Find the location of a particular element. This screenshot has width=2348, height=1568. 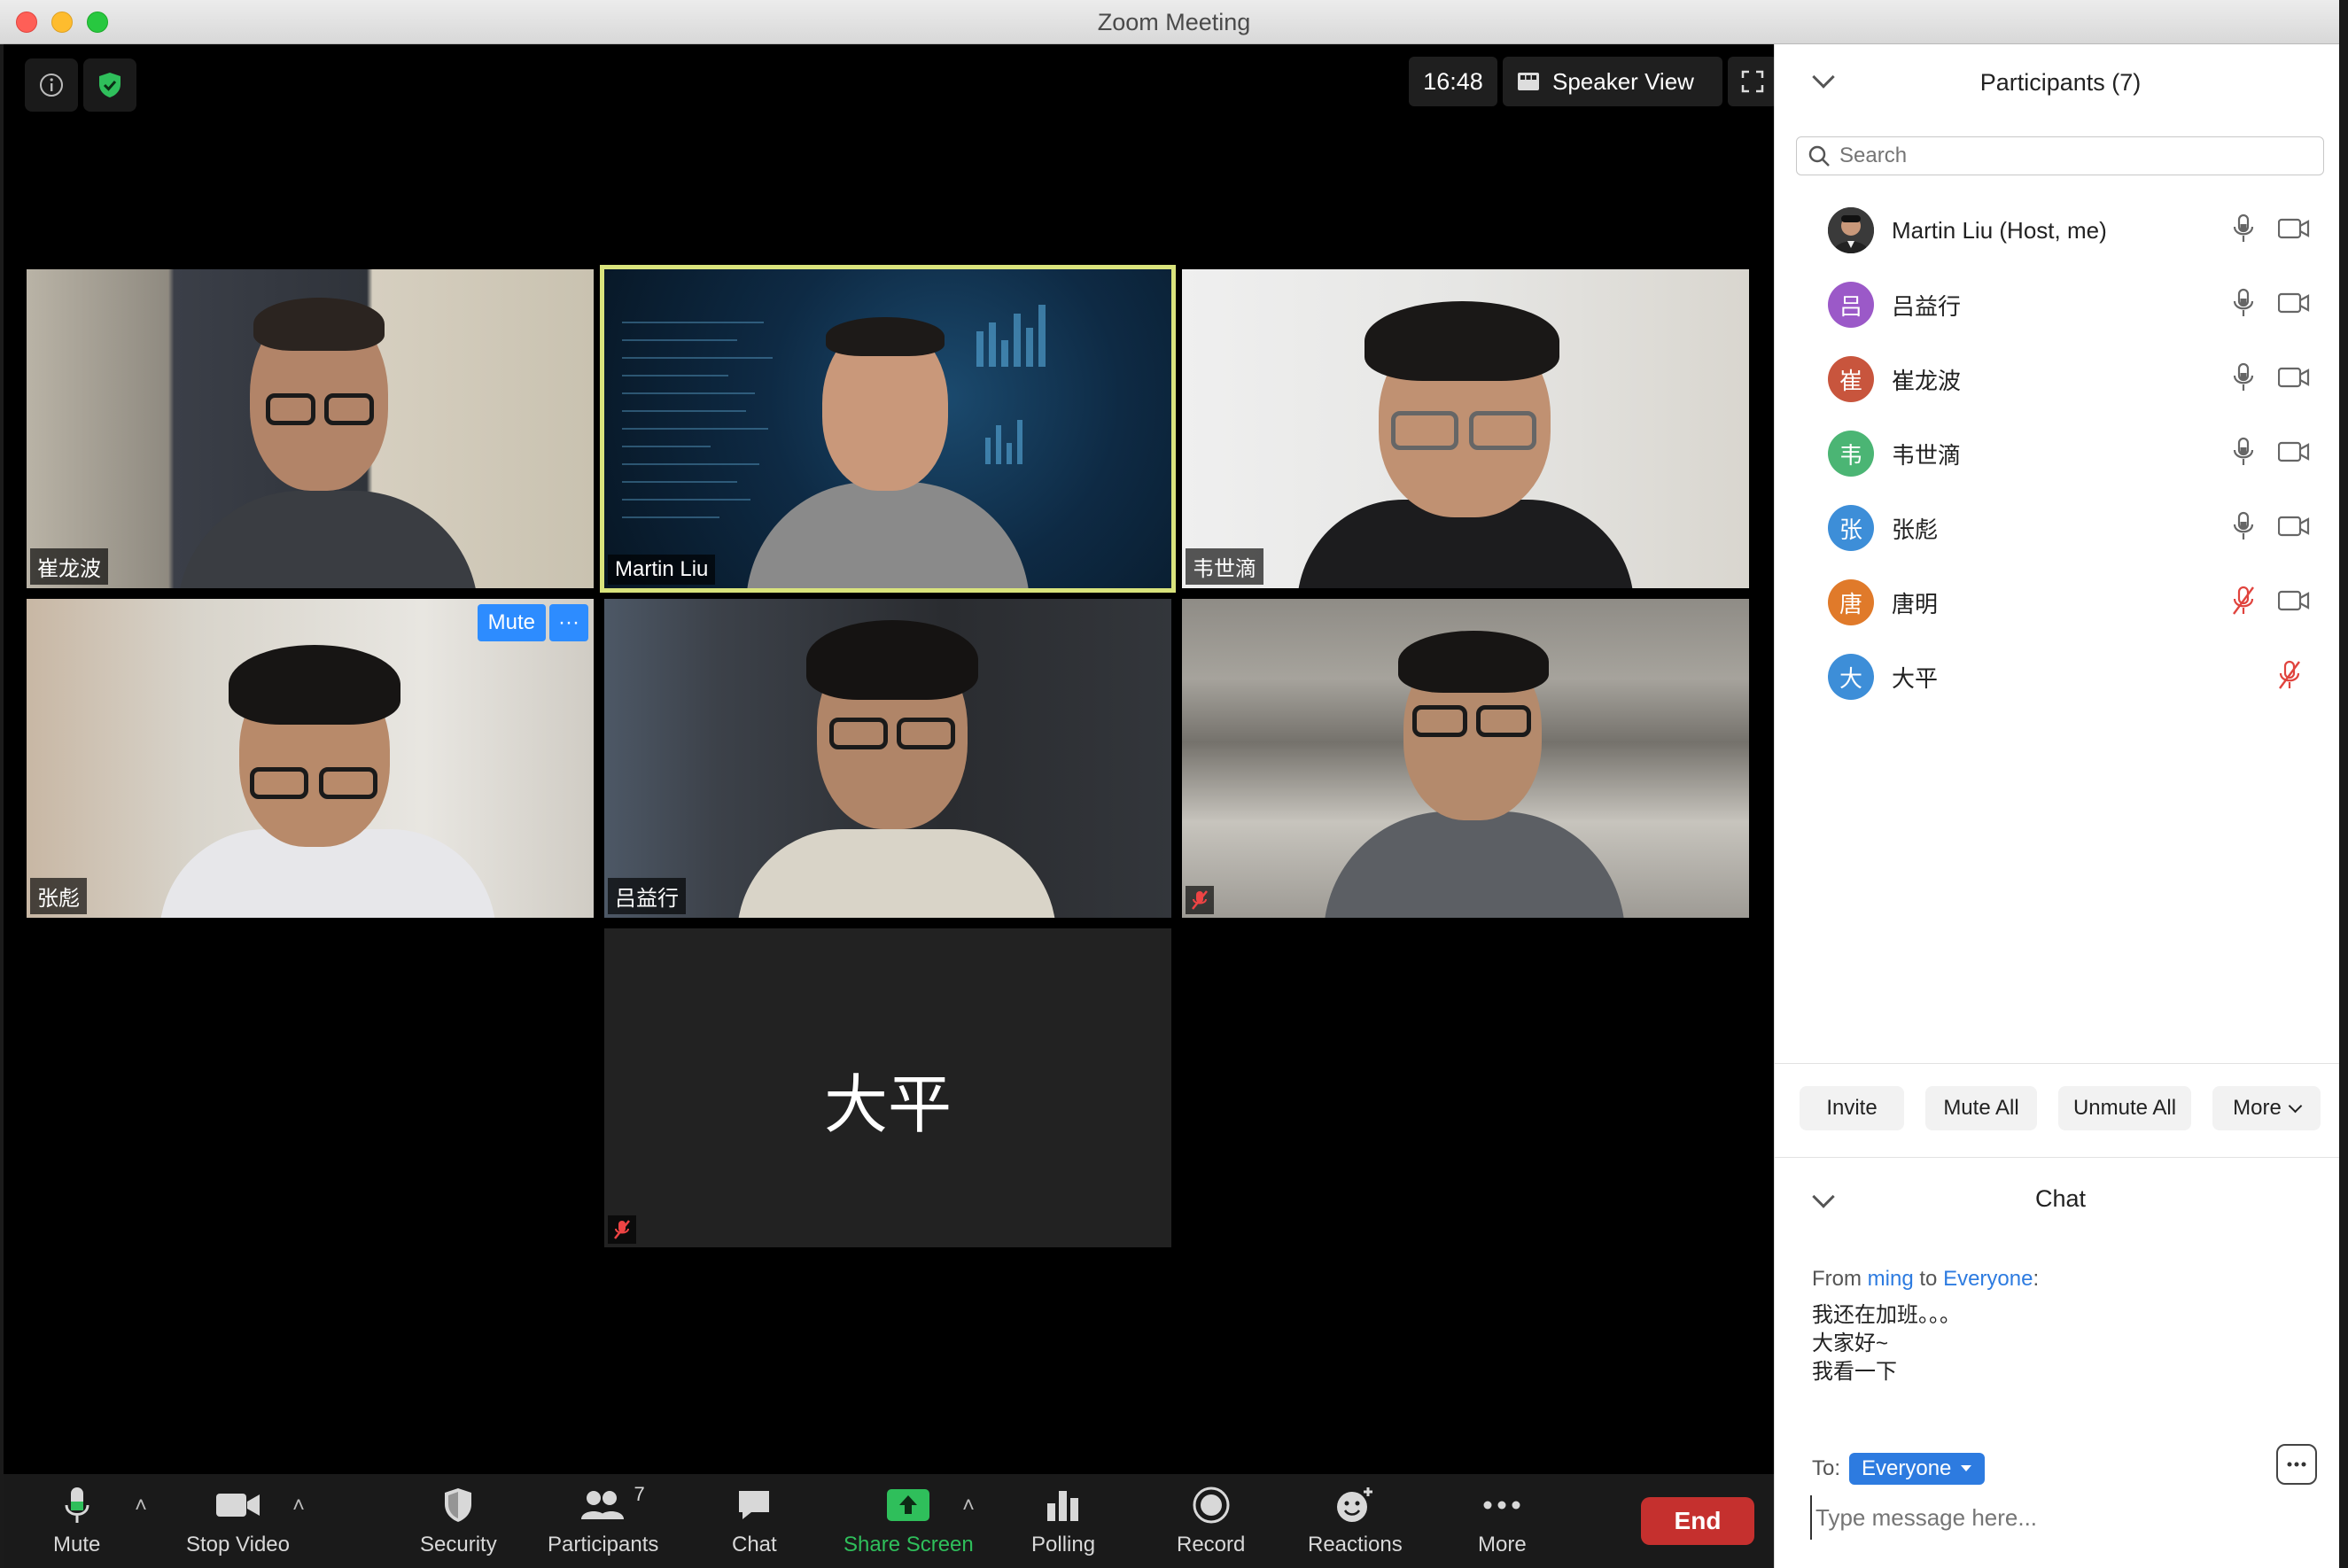

chat-message-input is located at coordinates (2067, 1517).